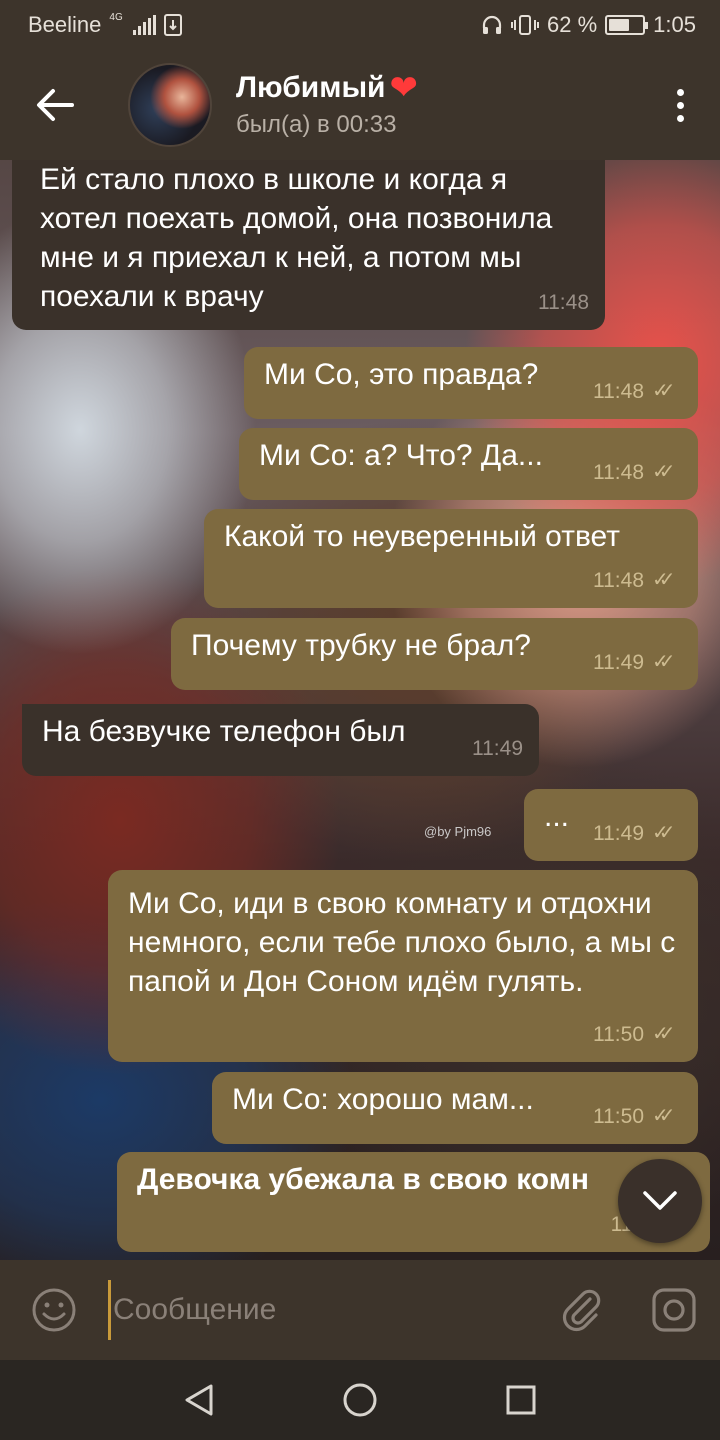  I want to click on instagram-camera-icon, so click(674, 1310).